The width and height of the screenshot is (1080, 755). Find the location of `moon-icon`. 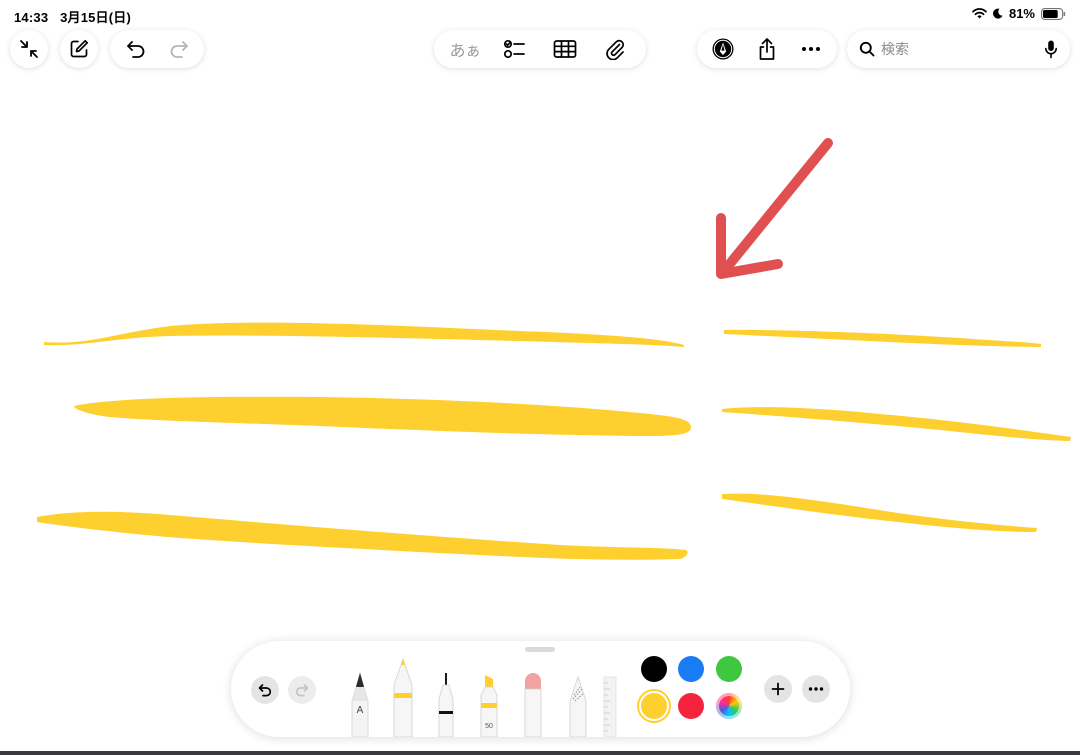

moon-icon is located at coordinates (997, 13).